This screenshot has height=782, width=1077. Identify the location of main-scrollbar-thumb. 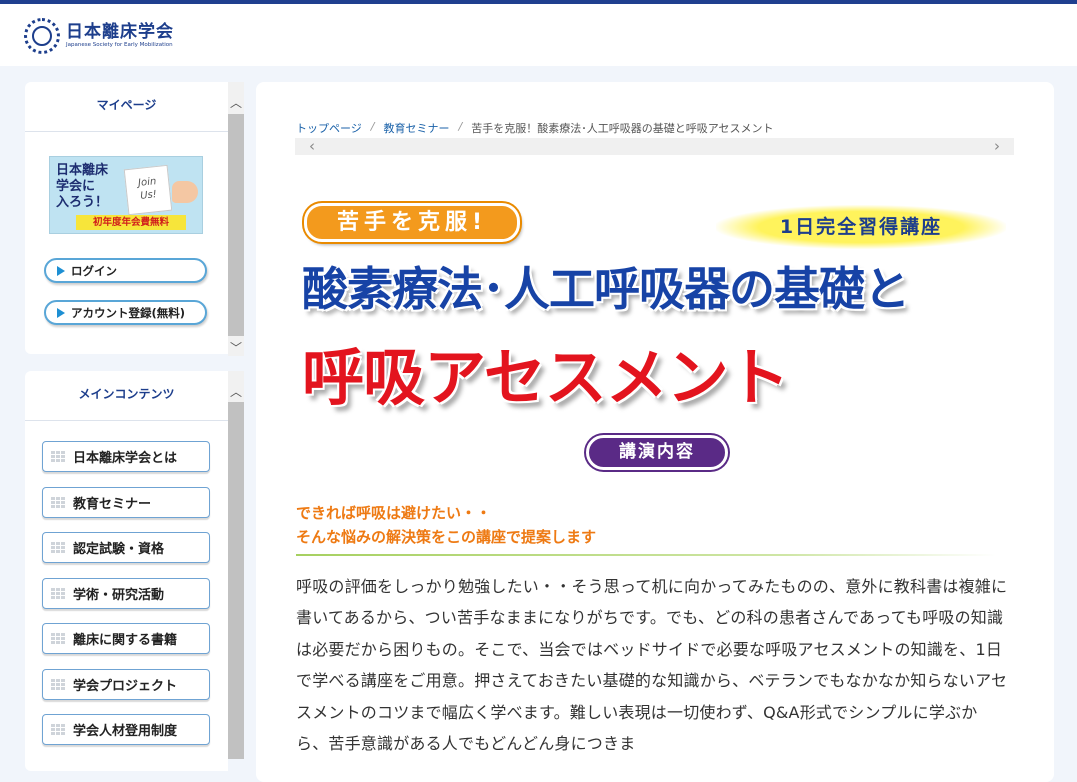
(236, 580).